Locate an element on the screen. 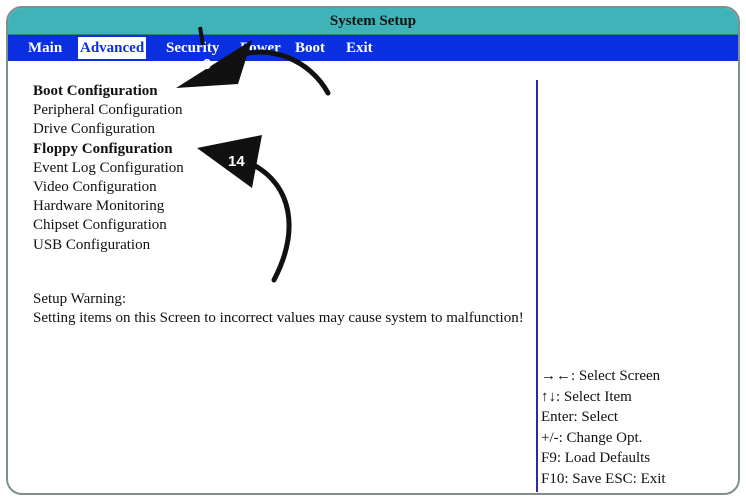 Image resolution: width=746 pixels, height=501 pixels. pane-divider is located at coordinates (537, 286).